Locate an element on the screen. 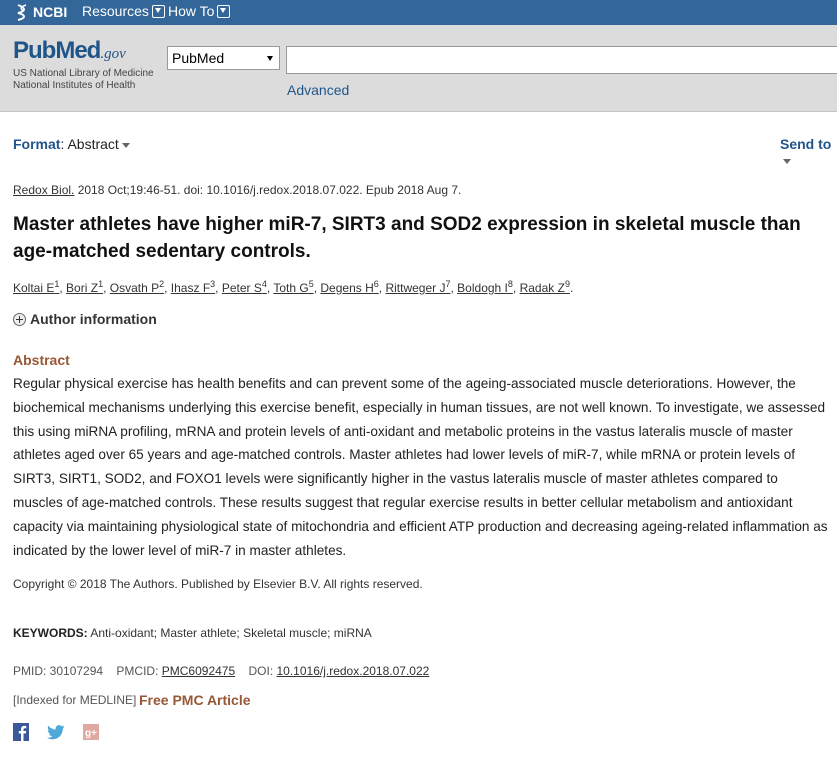 Image resolution: width=837 pixels, height=767 pixels. author-link: Bori Z1 is located at coordinates (84, 287).